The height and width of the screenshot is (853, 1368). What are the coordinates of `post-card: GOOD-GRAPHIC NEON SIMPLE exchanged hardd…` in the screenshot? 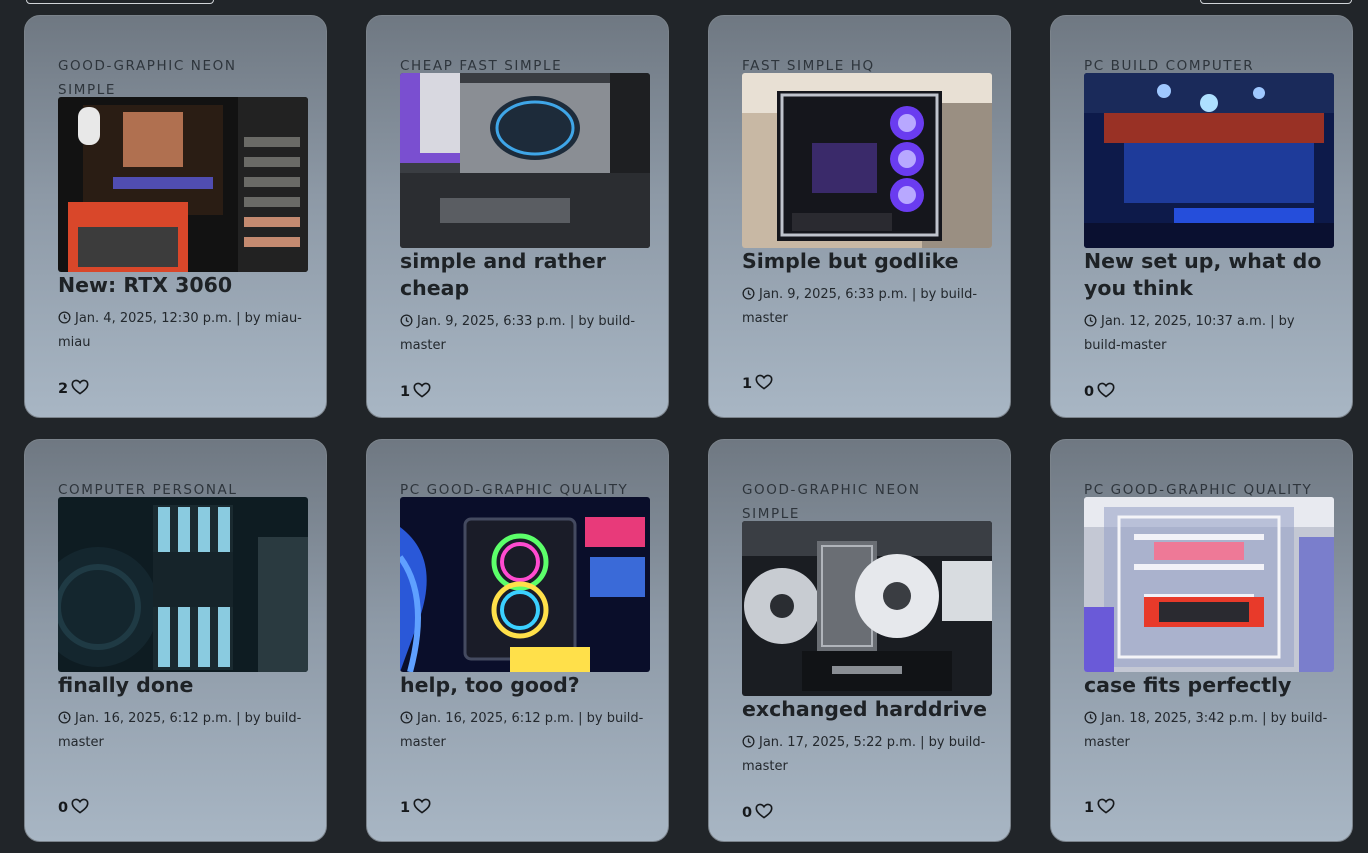 It's located at (859, 640).